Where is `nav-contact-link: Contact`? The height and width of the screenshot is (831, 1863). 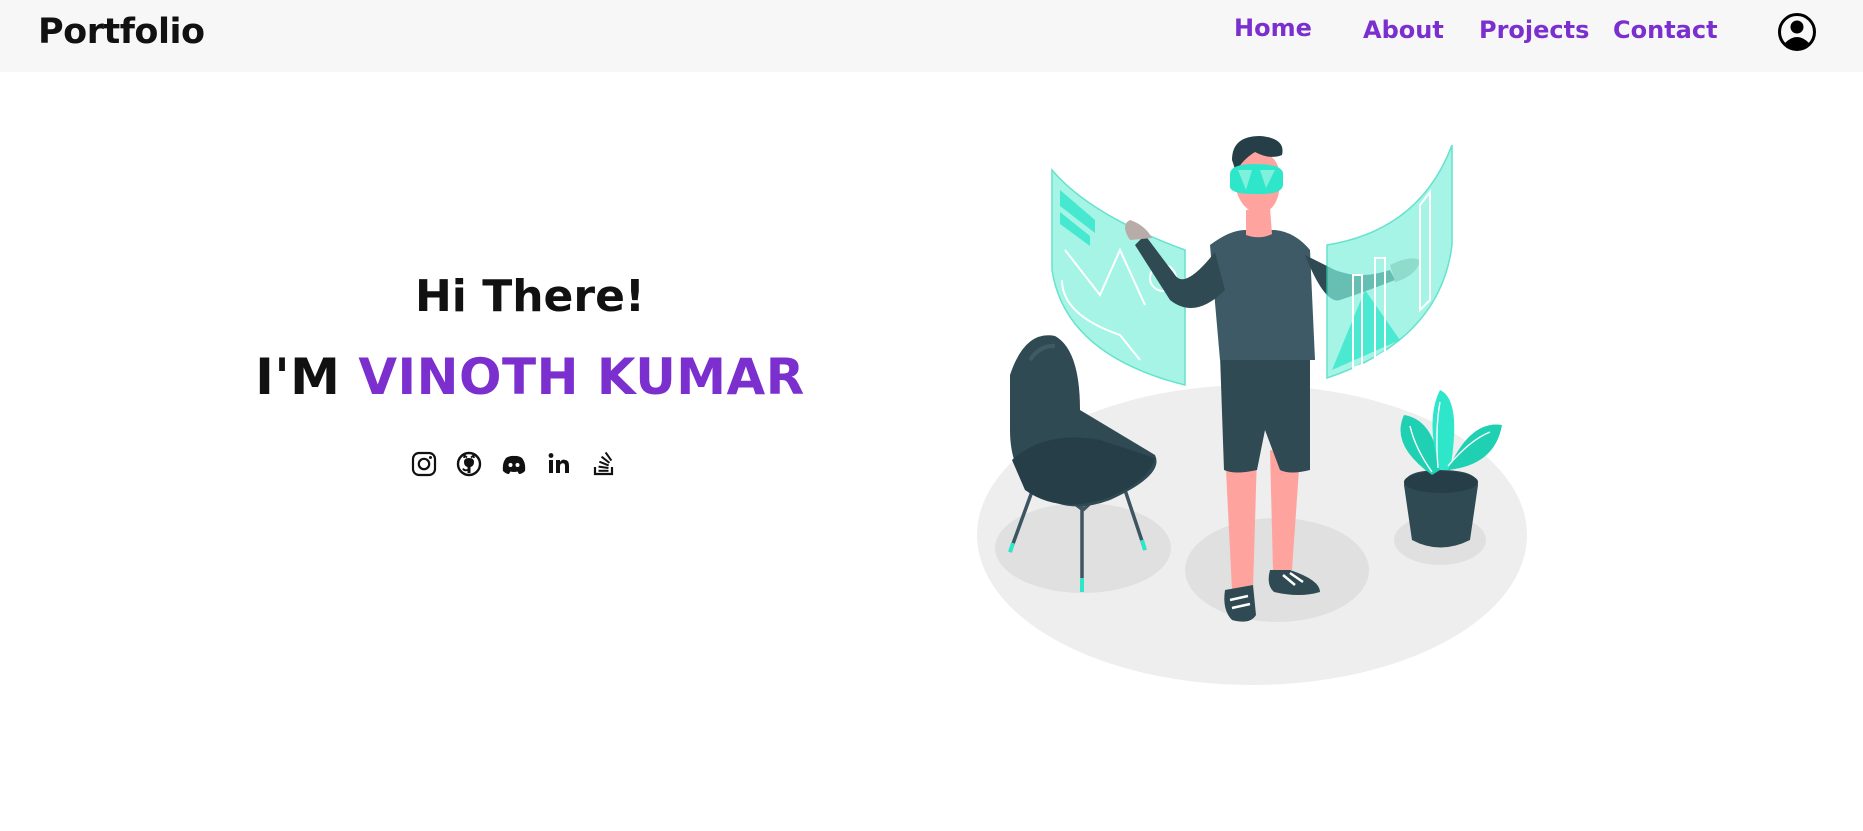 nav-contact-link: Contact is located at coordinates (1665, 30).